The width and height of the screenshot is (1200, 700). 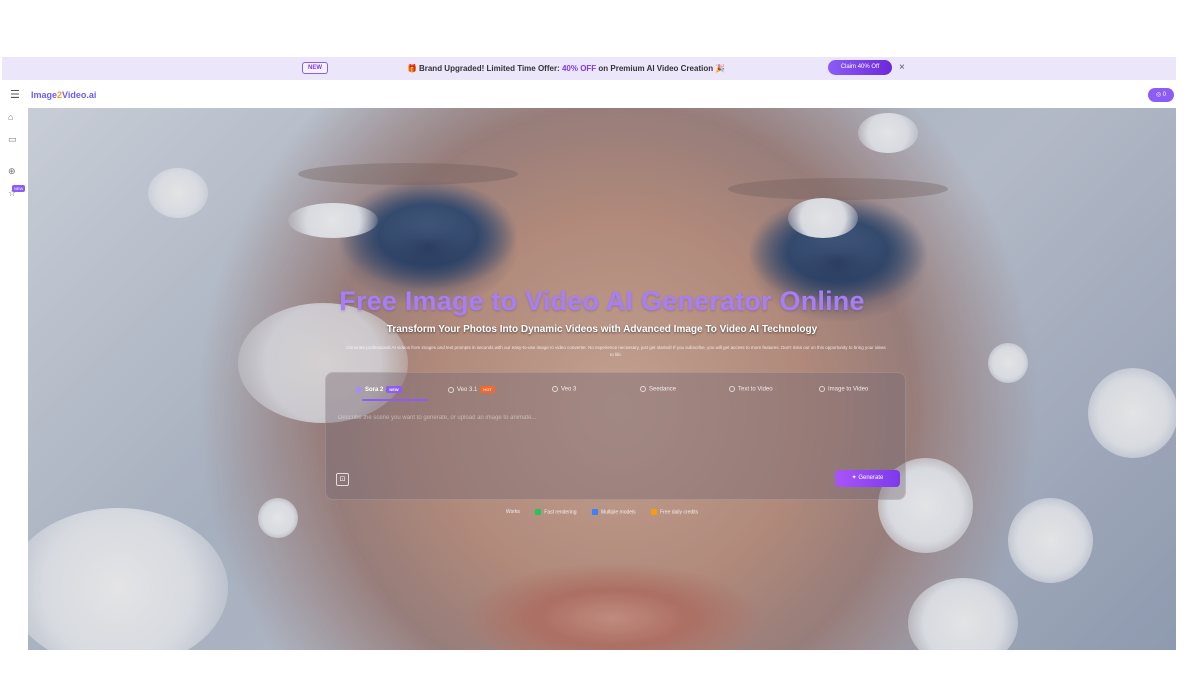 What do you see at coordinates (902, 67) in the screenshot?
I see `close-icon: ×` at bounding box center [902, 67].